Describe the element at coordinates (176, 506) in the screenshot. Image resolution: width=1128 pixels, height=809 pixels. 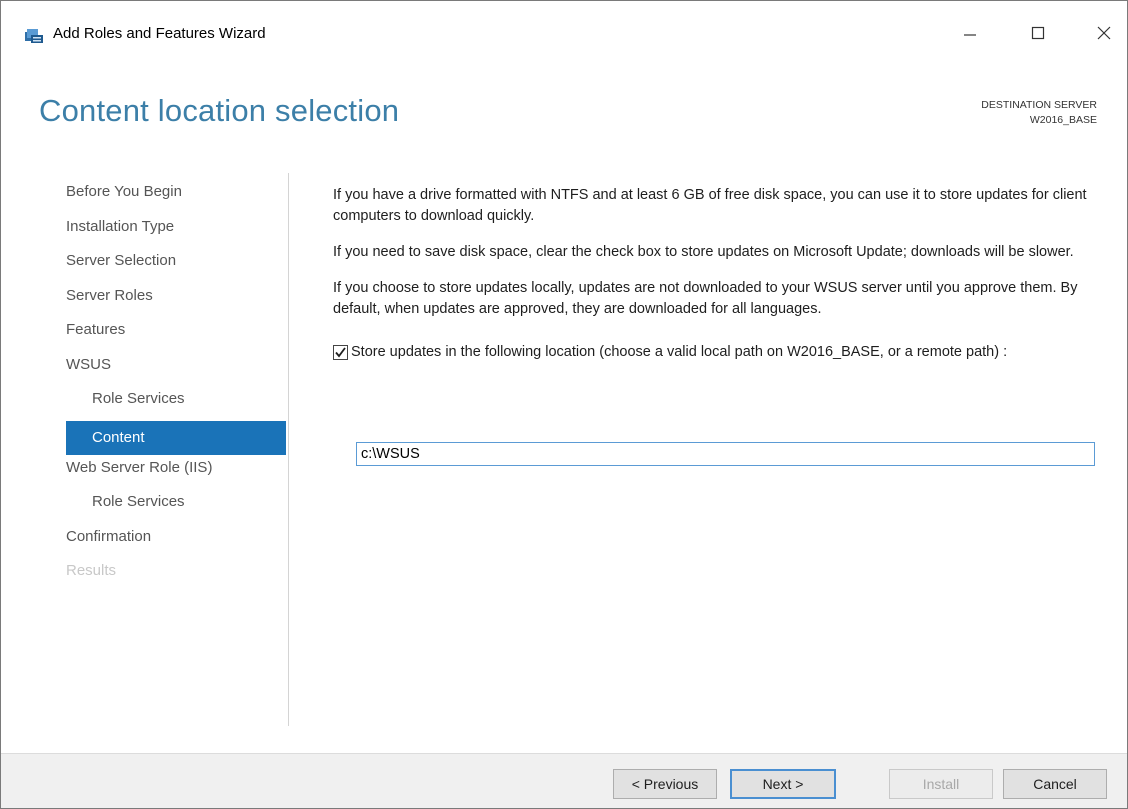
I see `nav-item-iis-role-services: Role Services` at that location.